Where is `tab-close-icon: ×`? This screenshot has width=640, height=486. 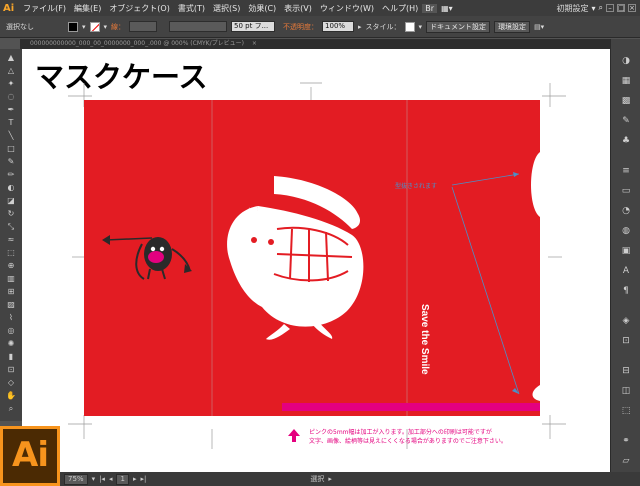 tab-close-icon: × is located at coordinates (254, 43).